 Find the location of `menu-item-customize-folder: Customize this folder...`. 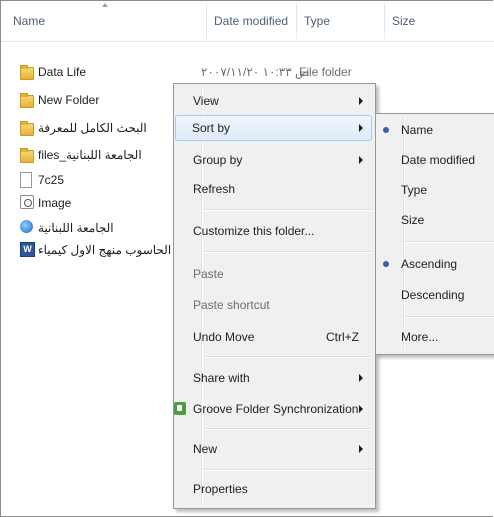

menu-item-customize-folder: Customize this folder... is located at coordinates (274, 231).